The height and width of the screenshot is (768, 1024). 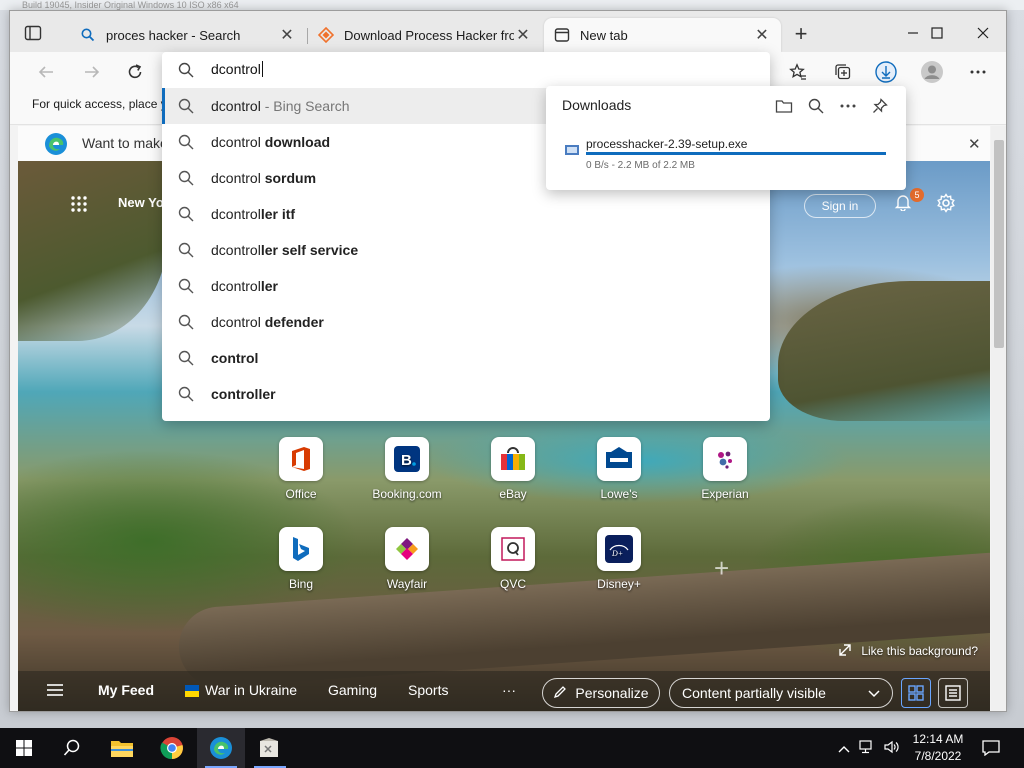 What do you see at coordinates (892, 748) in the screenshot?
I see `volume-icon` at bounding box center [892, 748].